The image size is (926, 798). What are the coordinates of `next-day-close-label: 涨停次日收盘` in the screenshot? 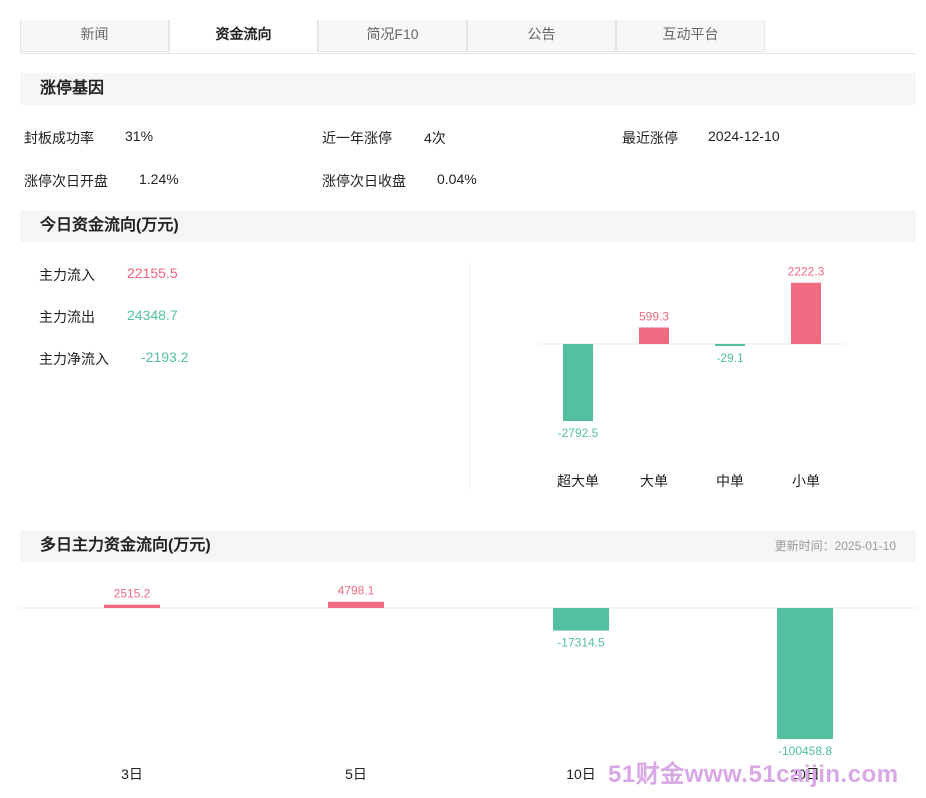 It's located at (364, 181).